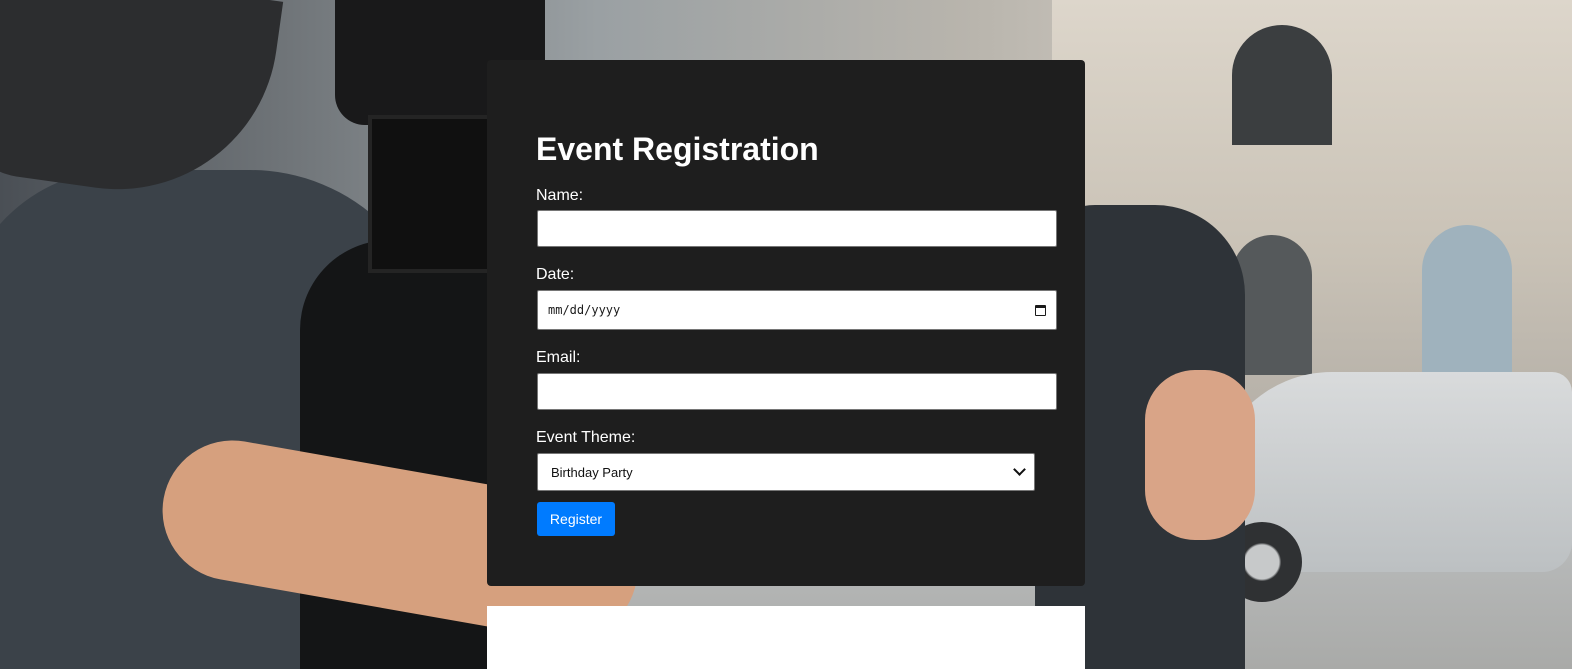 This screenshot has width=1572, height=669. What do you see at coordinates (586, 437) in the screenshot?
I see `event-theme-label: Event Theme:` at bounding box center [586, 437].